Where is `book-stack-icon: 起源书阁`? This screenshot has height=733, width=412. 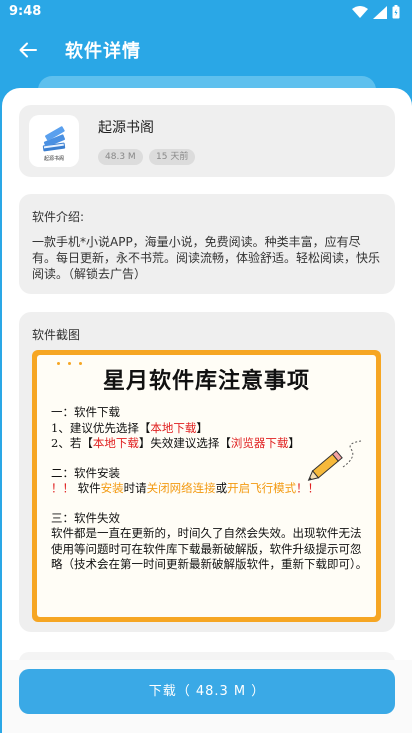
book-stack-icon: 起源书阁 is located at coordinates (54, 141).